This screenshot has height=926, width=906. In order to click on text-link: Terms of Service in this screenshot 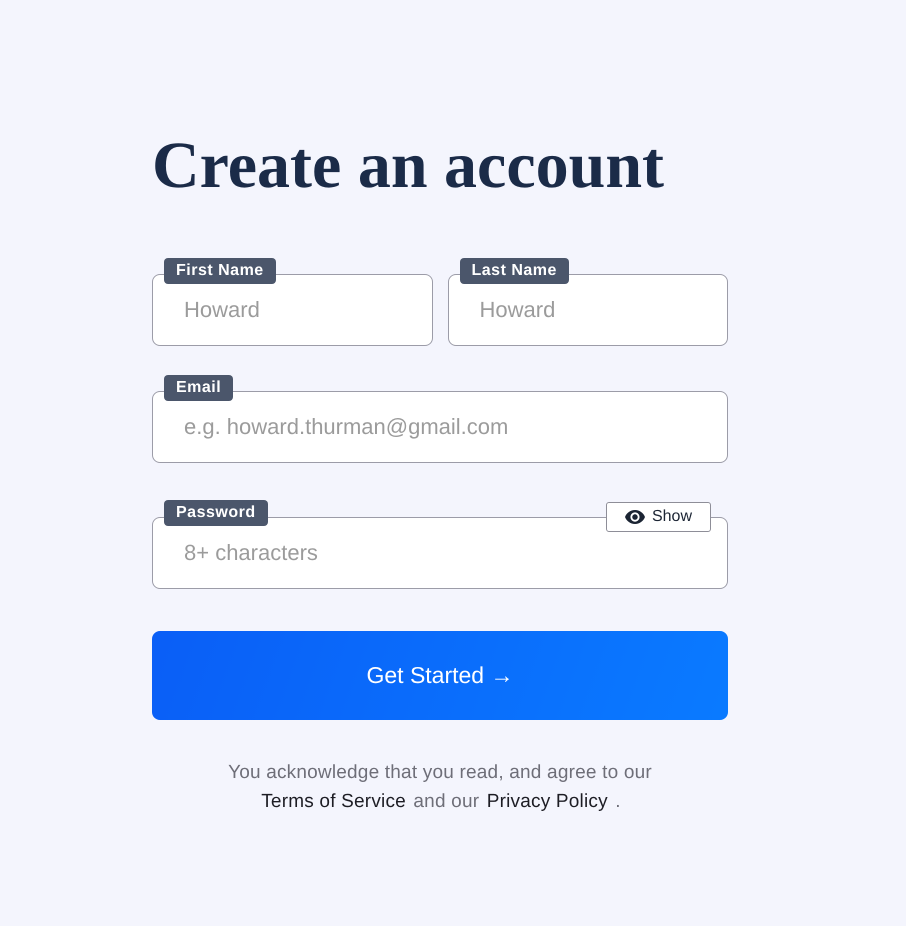, I will do `click(333, 801)`.